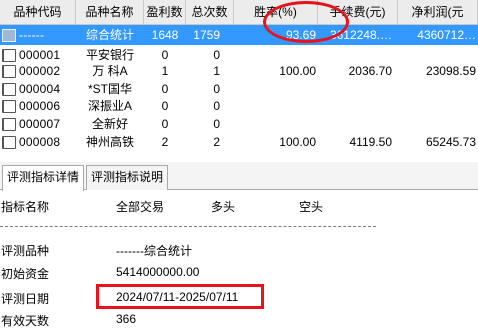 This screenshot has width=478, height=330. What do you see at coordinates (140, 207) in the screenshot?
I see `detail-header-all: 全部交易` at bounding box center [140, 207].